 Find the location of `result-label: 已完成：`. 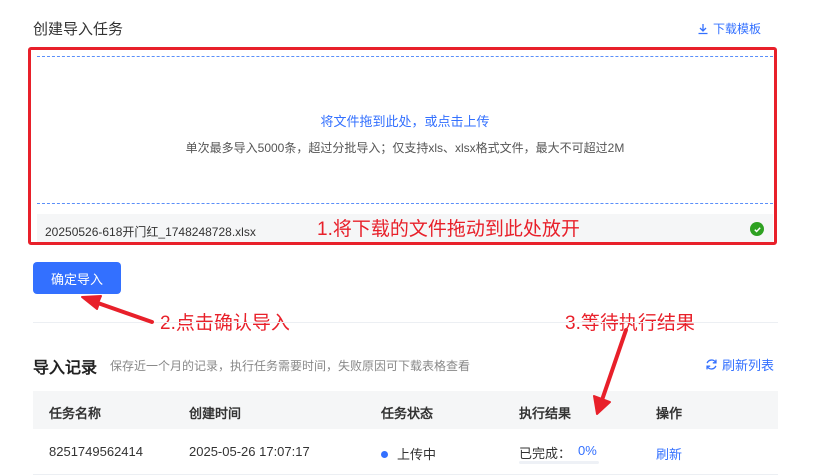

result-label: 已完成： is located at coordinates (545, 453).